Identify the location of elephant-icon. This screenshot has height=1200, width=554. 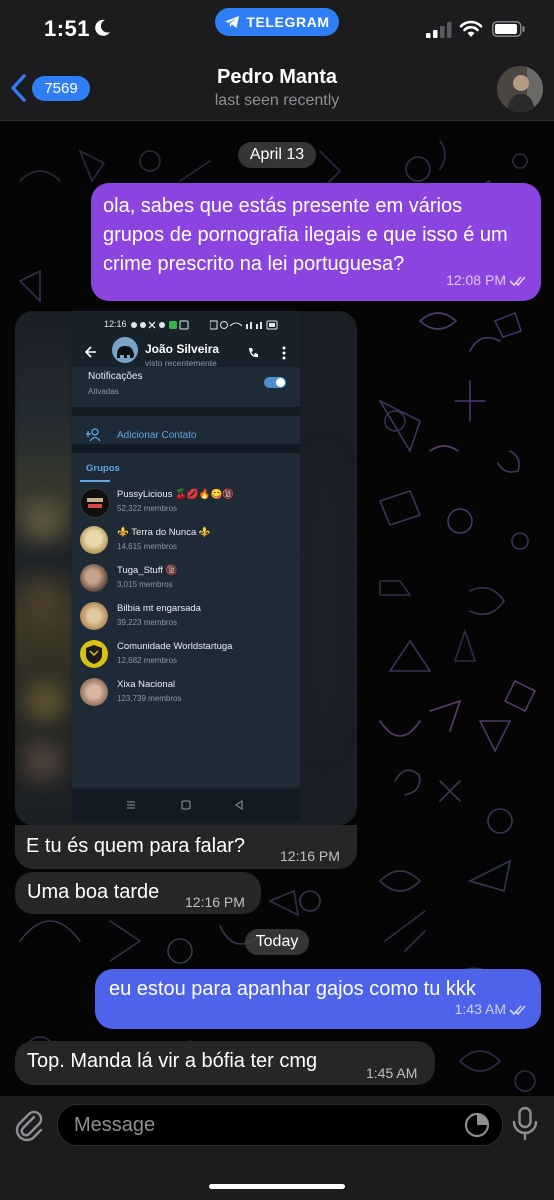
(126, 352).